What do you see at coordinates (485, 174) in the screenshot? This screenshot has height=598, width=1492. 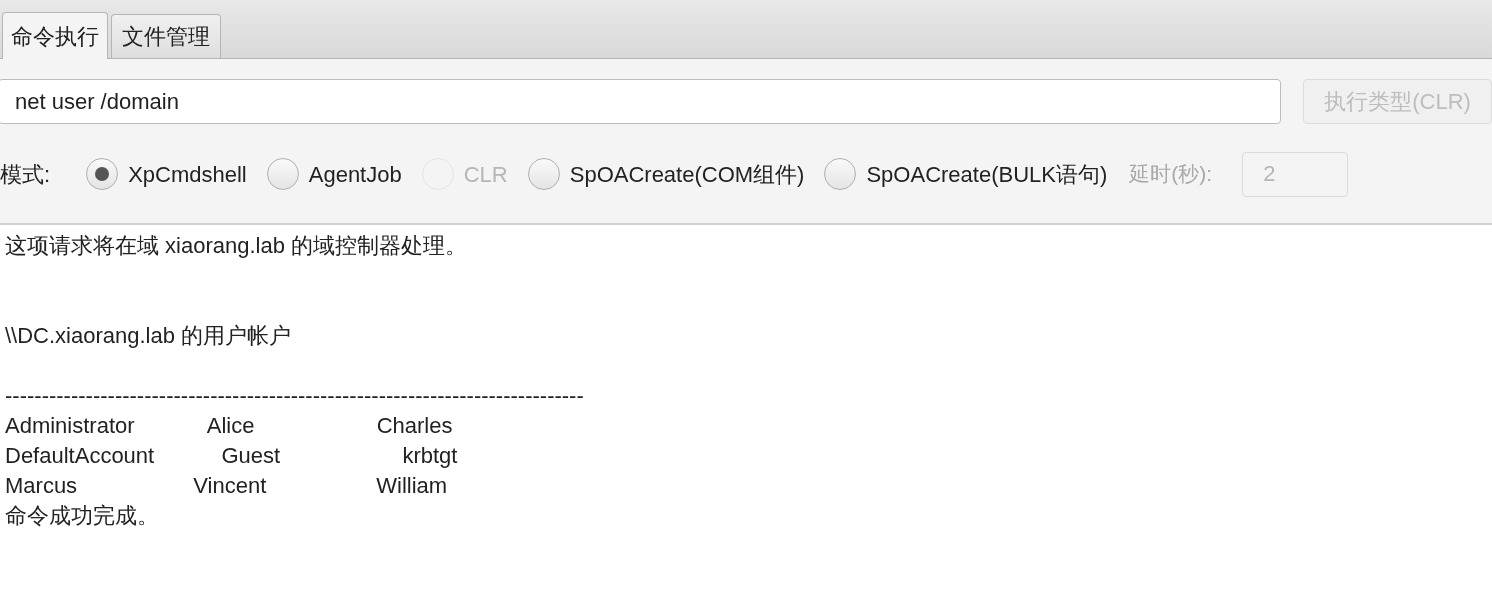 I see `radio-label: CLR` at bounding box center [485, 174].